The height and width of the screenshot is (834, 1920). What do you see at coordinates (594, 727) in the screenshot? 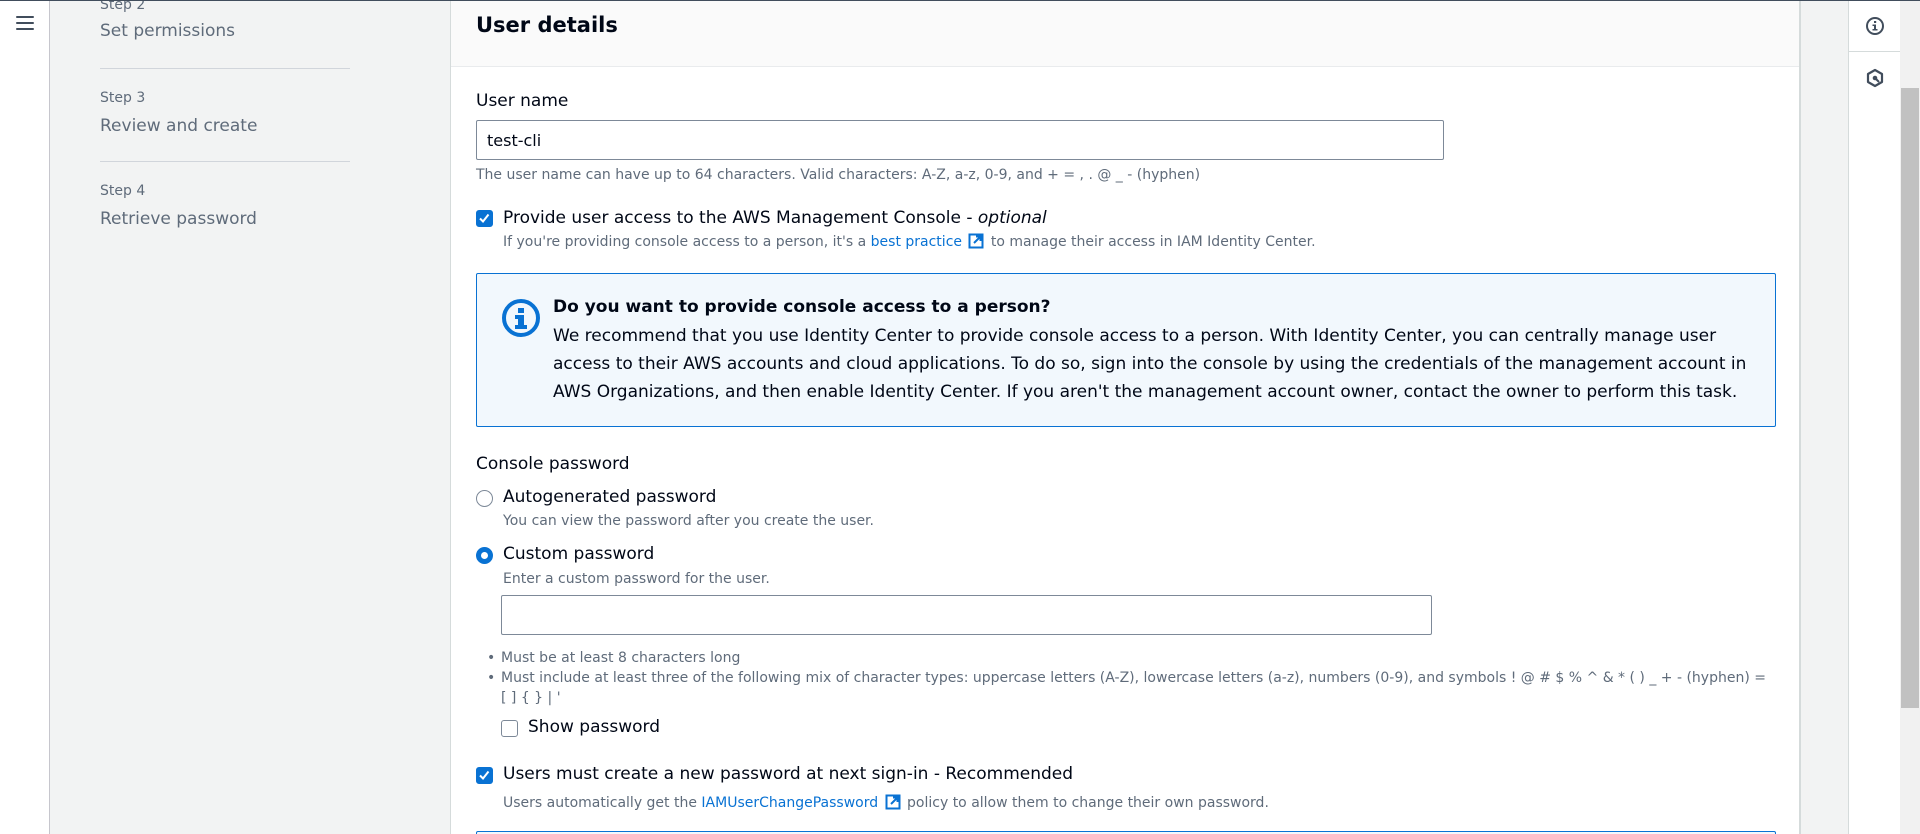
I see `show-password-label: Show password` at bounding box center [594, 727].